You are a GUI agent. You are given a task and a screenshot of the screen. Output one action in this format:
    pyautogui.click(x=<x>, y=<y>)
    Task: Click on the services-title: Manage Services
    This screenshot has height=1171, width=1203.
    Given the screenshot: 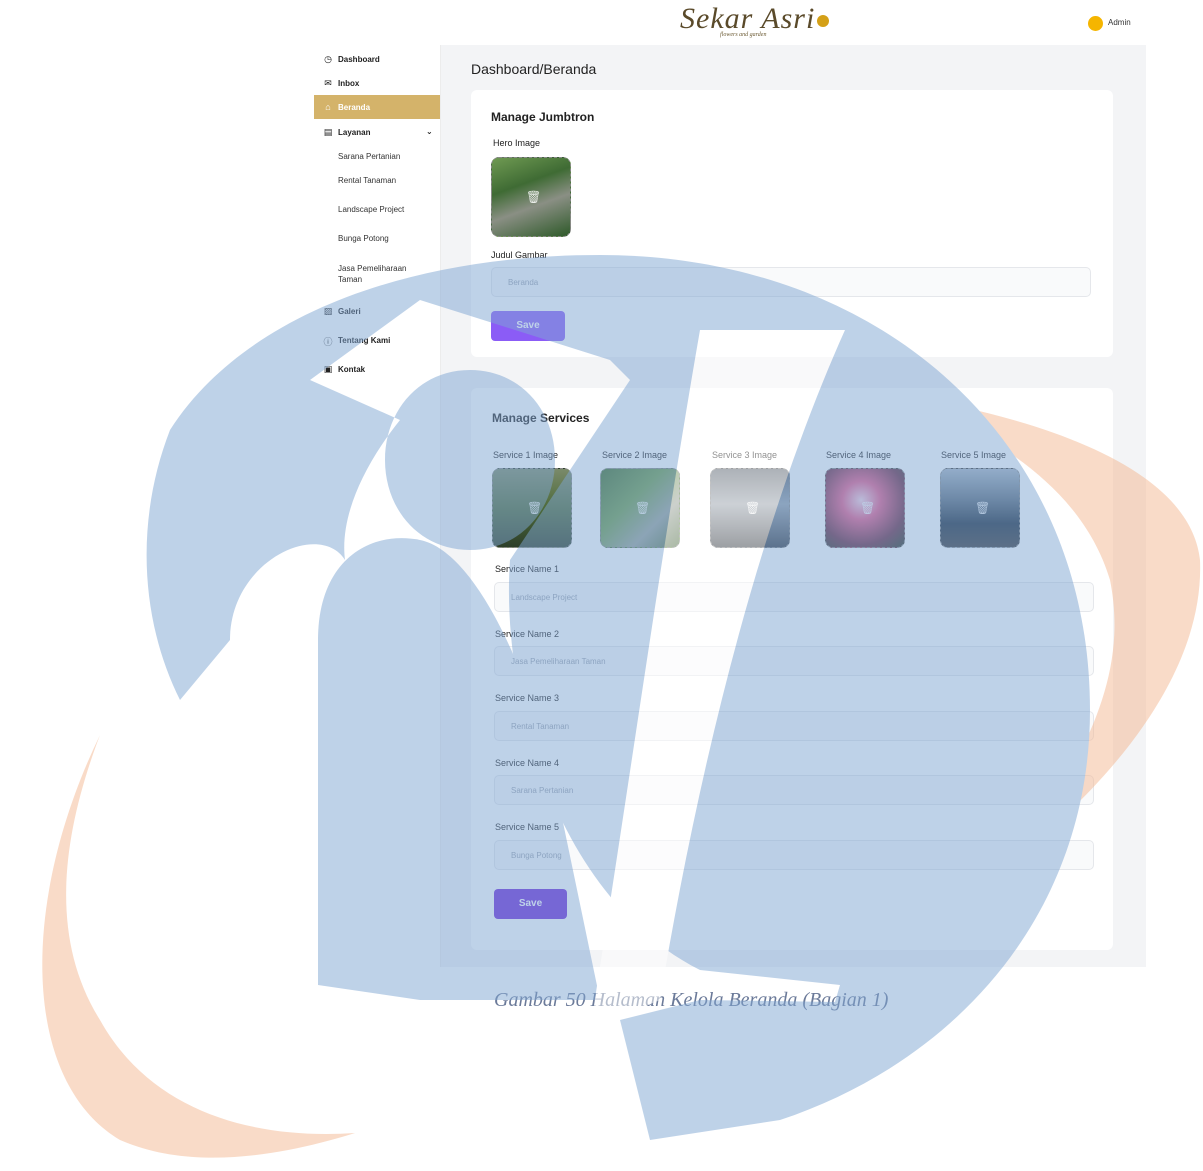 What is the action you would take?
    pyautogui.click(x=541, y=418)
    